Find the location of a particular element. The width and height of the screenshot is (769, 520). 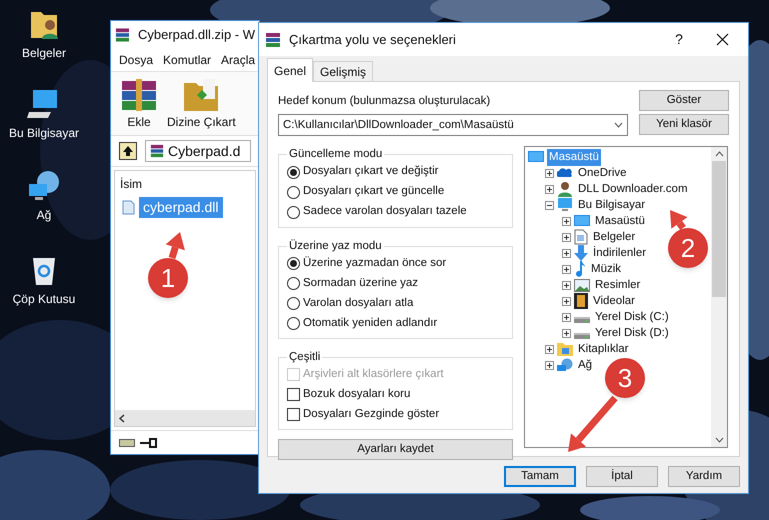

dialog-button: İptal is located at coordinates (622, 476).